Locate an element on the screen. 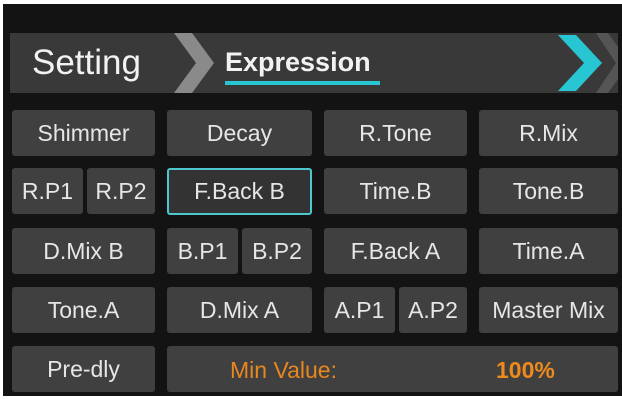 This screenshot has width=622, height=399. a-p1-button: A.P1 is located at coordinates (359, 310).